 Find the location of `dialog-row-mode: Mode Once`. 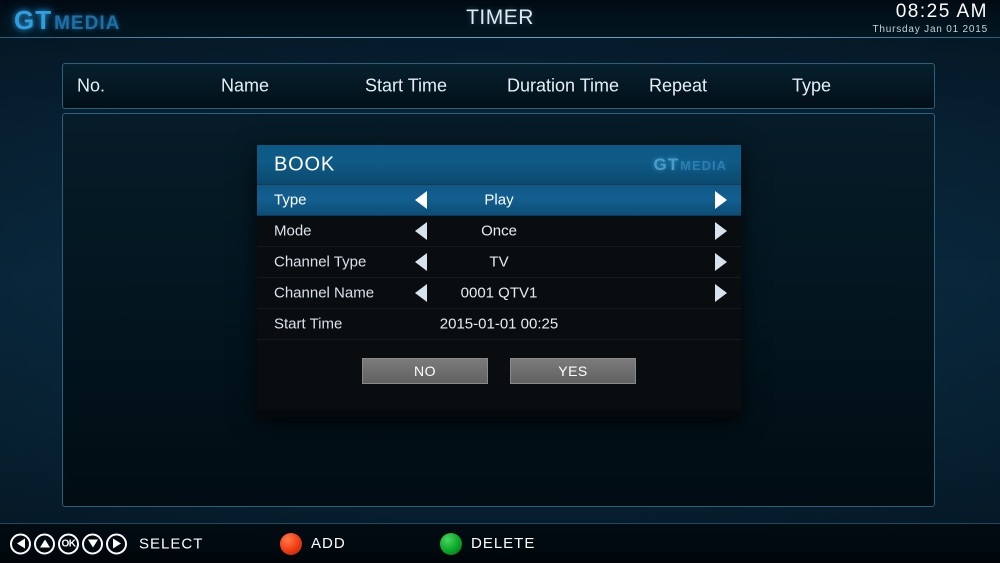

dialog-row-mode: Mode Once is located at coordinates (499, 231).